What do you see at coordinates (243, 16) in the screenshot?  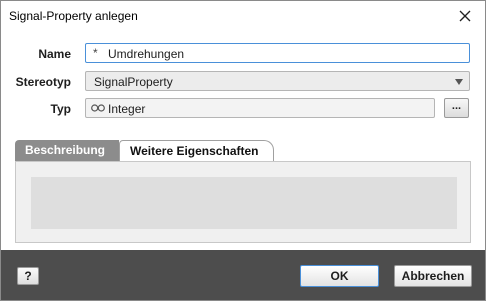 I see `title-bar: Signal-Property anlegen` at bounding box center [243, 16].